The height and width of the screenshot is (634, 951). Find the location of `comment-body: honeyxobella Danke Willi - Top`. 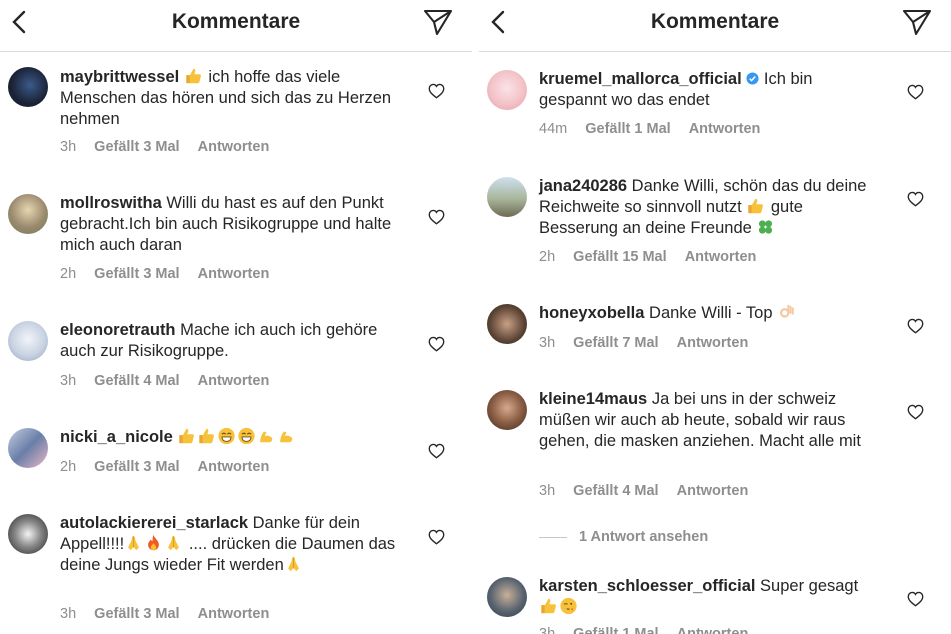

comment-body: honeyxobella Danke Willi - Top is located at coordinates (709, 313).